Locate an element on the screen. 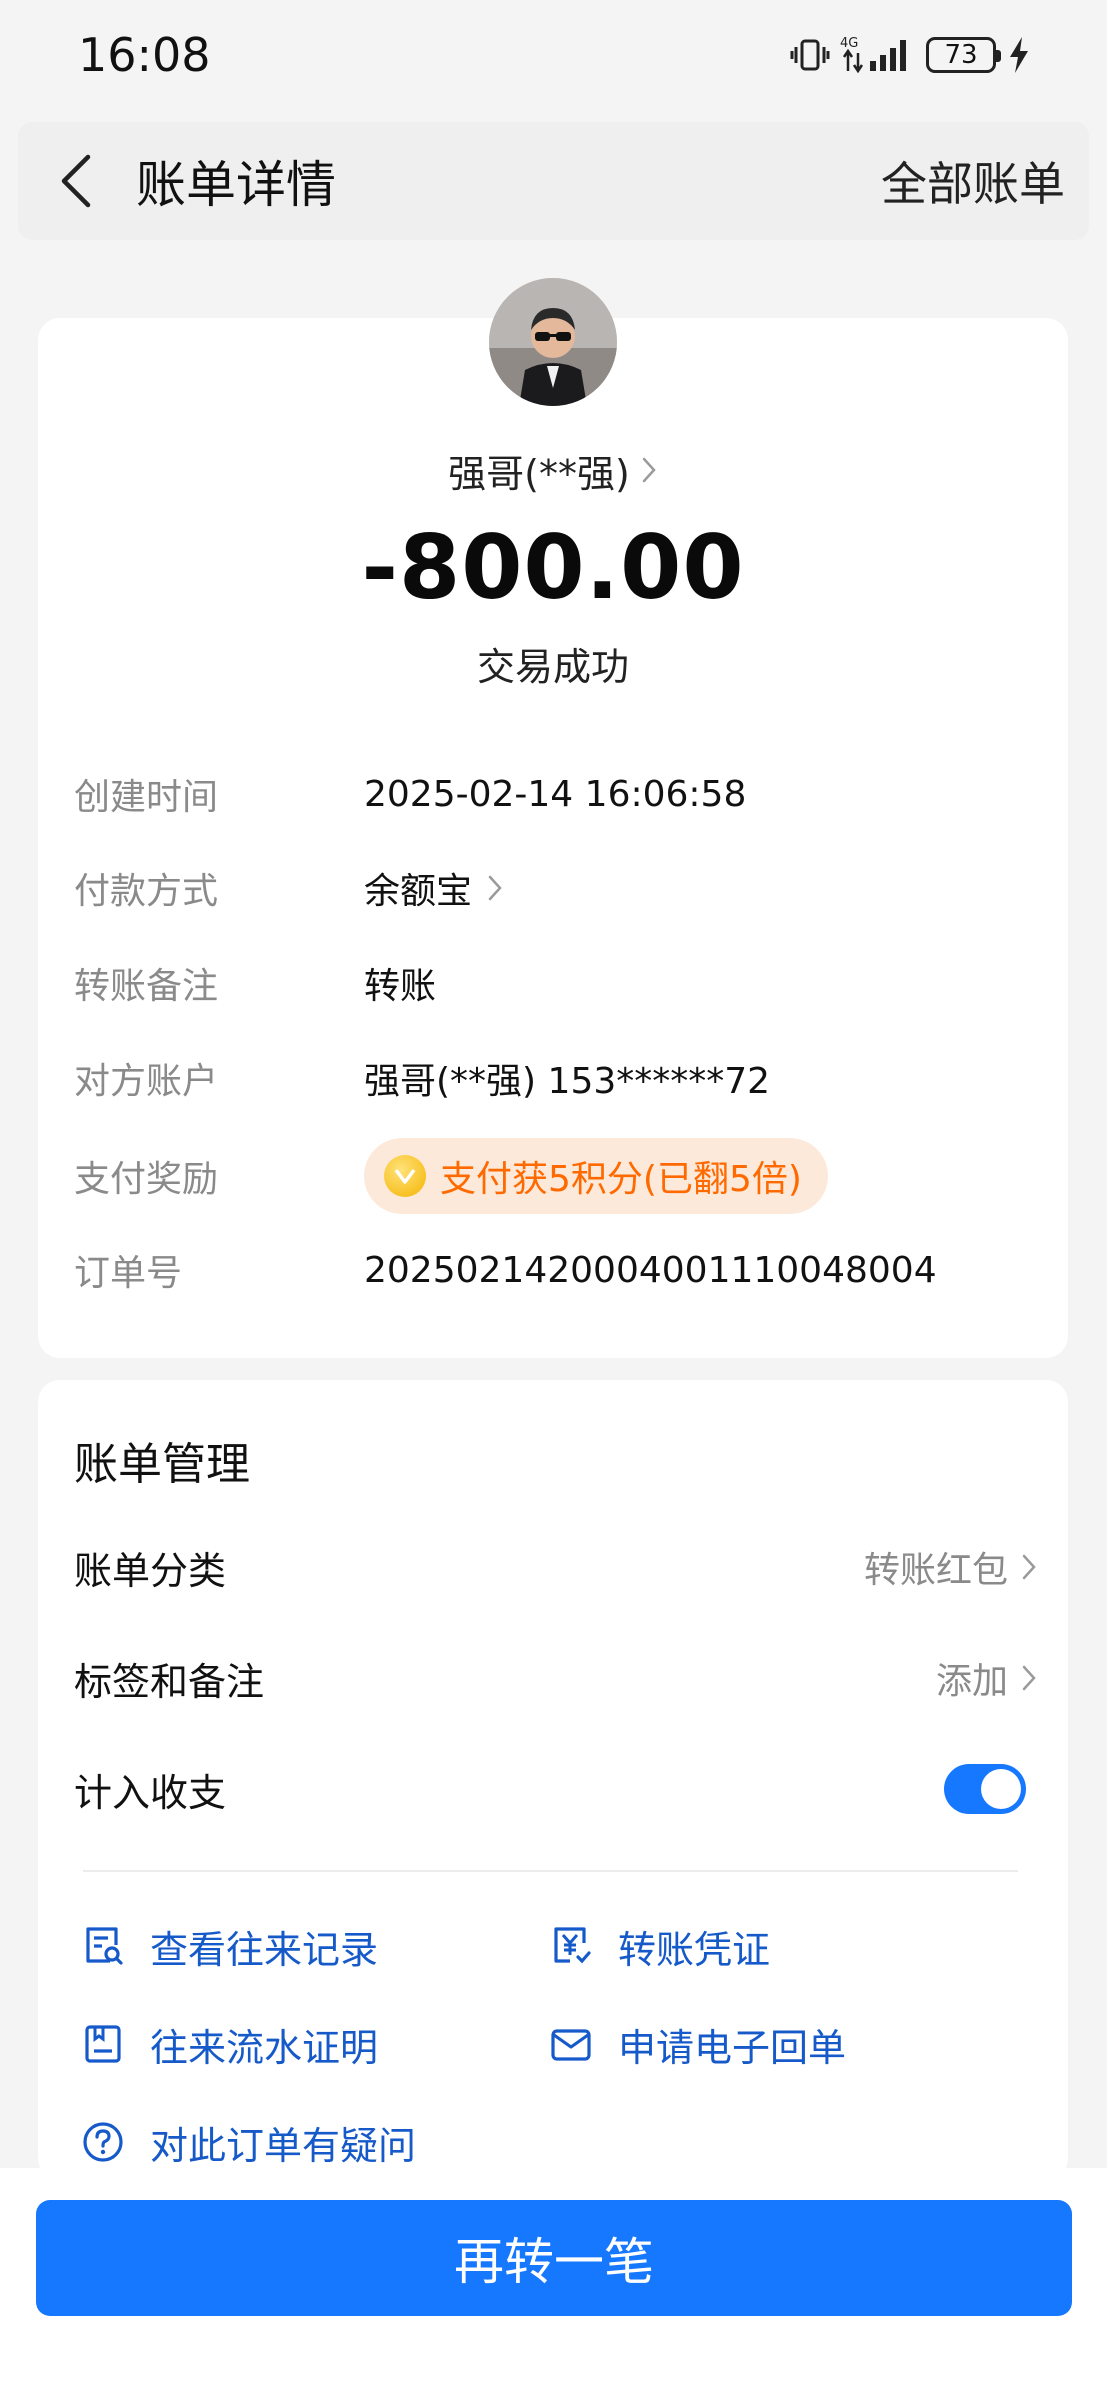 Image resolution: width=1107 pixels, height=2400 pixels. battery-level: 73 is located at coordinates (961, 55).